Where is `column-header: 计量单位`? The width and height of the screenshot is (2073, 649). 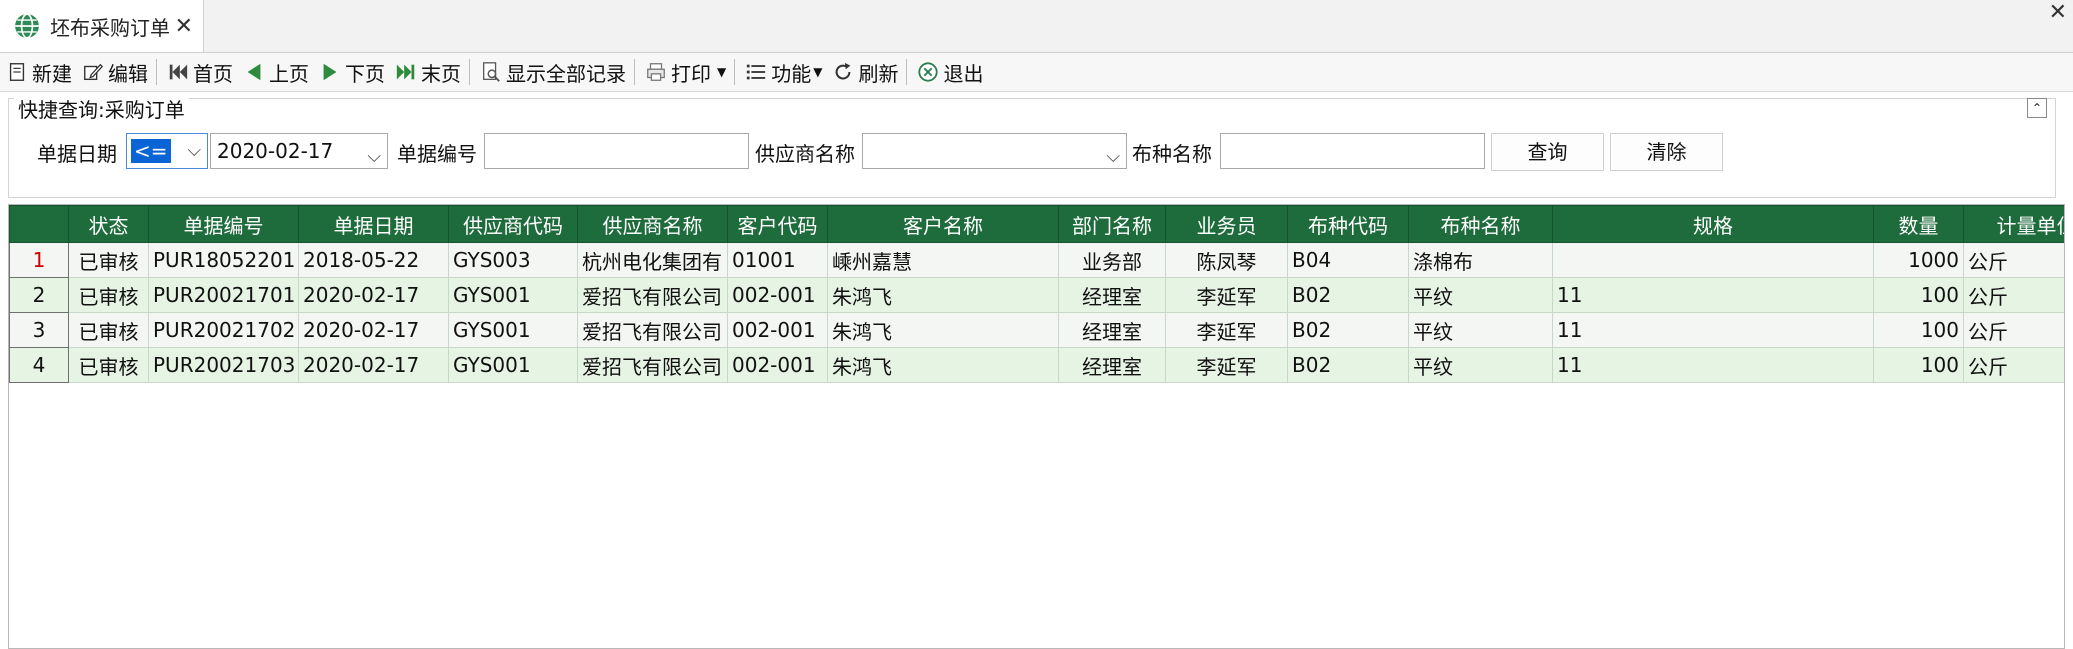
column-header: 计量单位 is located at coordinates (2013, 224).